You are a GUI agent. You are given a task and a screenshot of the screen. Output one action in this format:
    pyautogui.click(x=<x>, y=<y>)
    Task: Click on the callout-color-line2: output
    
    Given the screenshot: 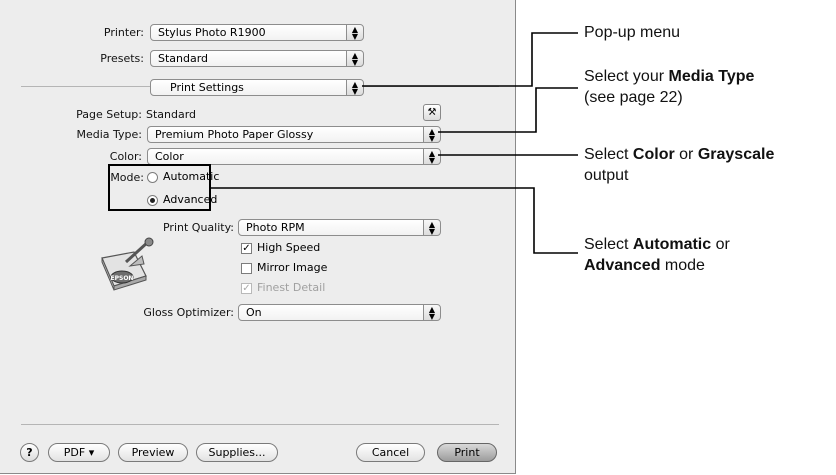 What is the action you would take?
    pyautogui.click(x=606, y=175)
    